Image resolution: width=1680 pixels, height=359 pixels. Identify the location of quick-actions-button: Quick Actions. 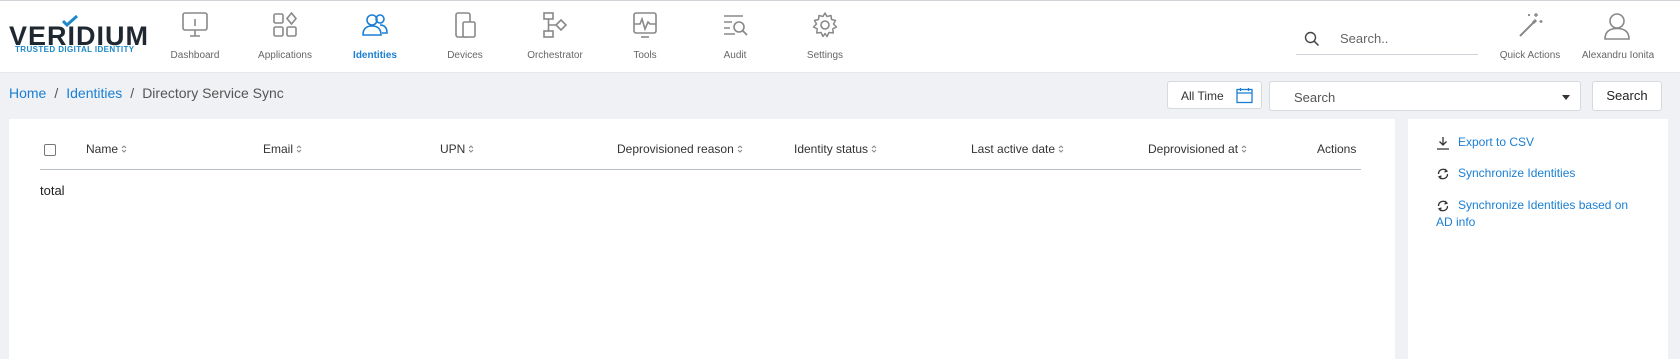
(1530, 37).